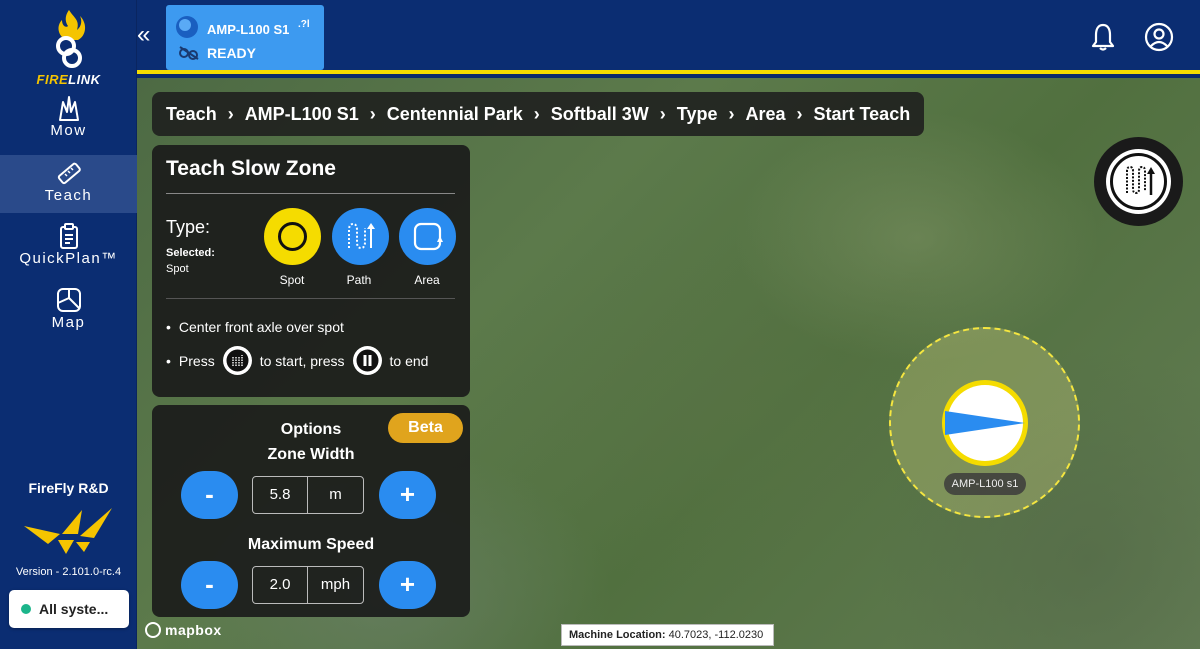 This screenshot has width=1200, height=649. Describe the element at coordinates (69, 173) in the screenshot. I see `ruler-icon` at that location.